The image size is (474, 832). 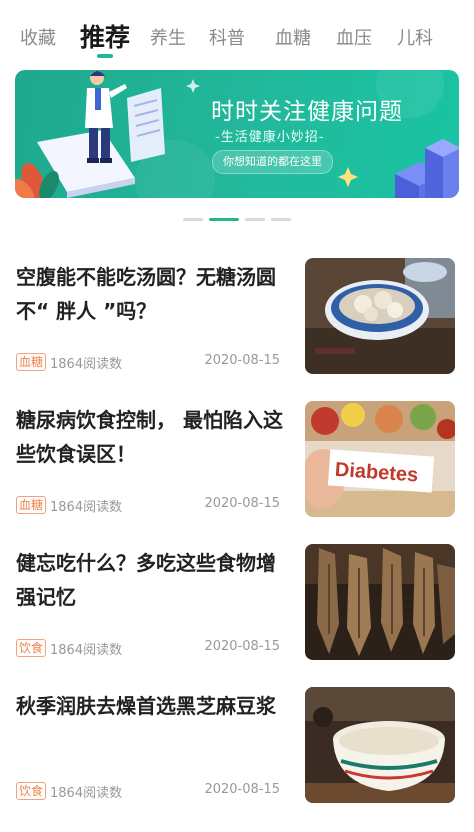 I want to click on promo-banner: 时时关注健康问题 -生活健康小妙招- 你想知道的都在这里, so click(x=237, y=134).